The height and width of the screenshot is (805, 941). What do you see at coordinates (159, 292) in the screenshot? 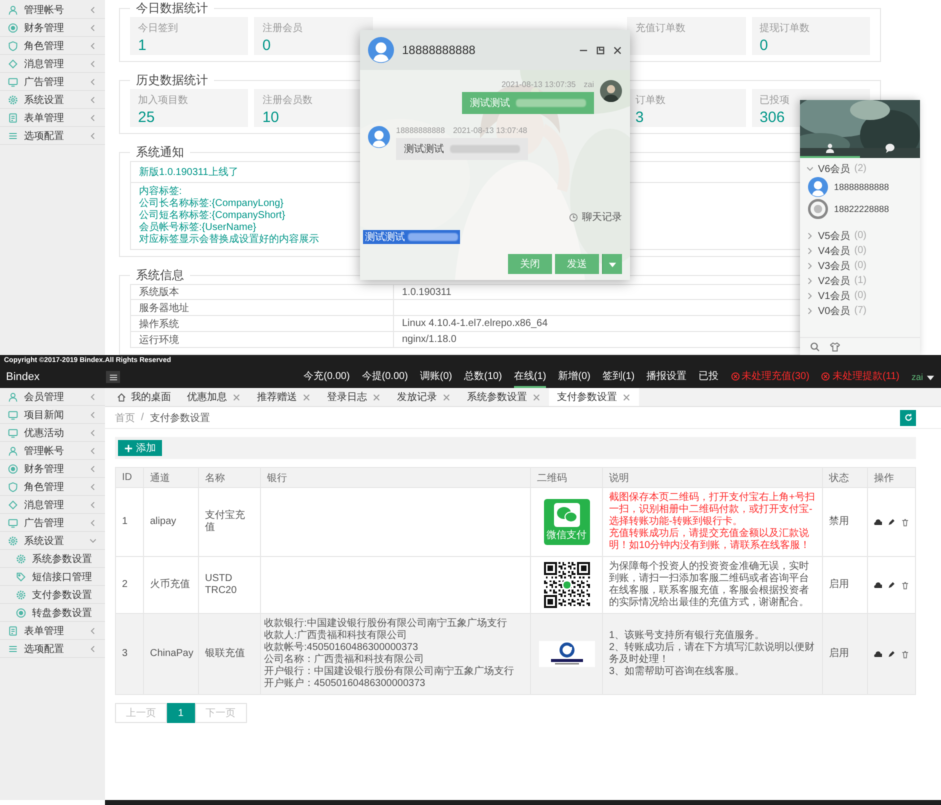
I see `info-label: 系统版本` at bounding box center [159, 292].